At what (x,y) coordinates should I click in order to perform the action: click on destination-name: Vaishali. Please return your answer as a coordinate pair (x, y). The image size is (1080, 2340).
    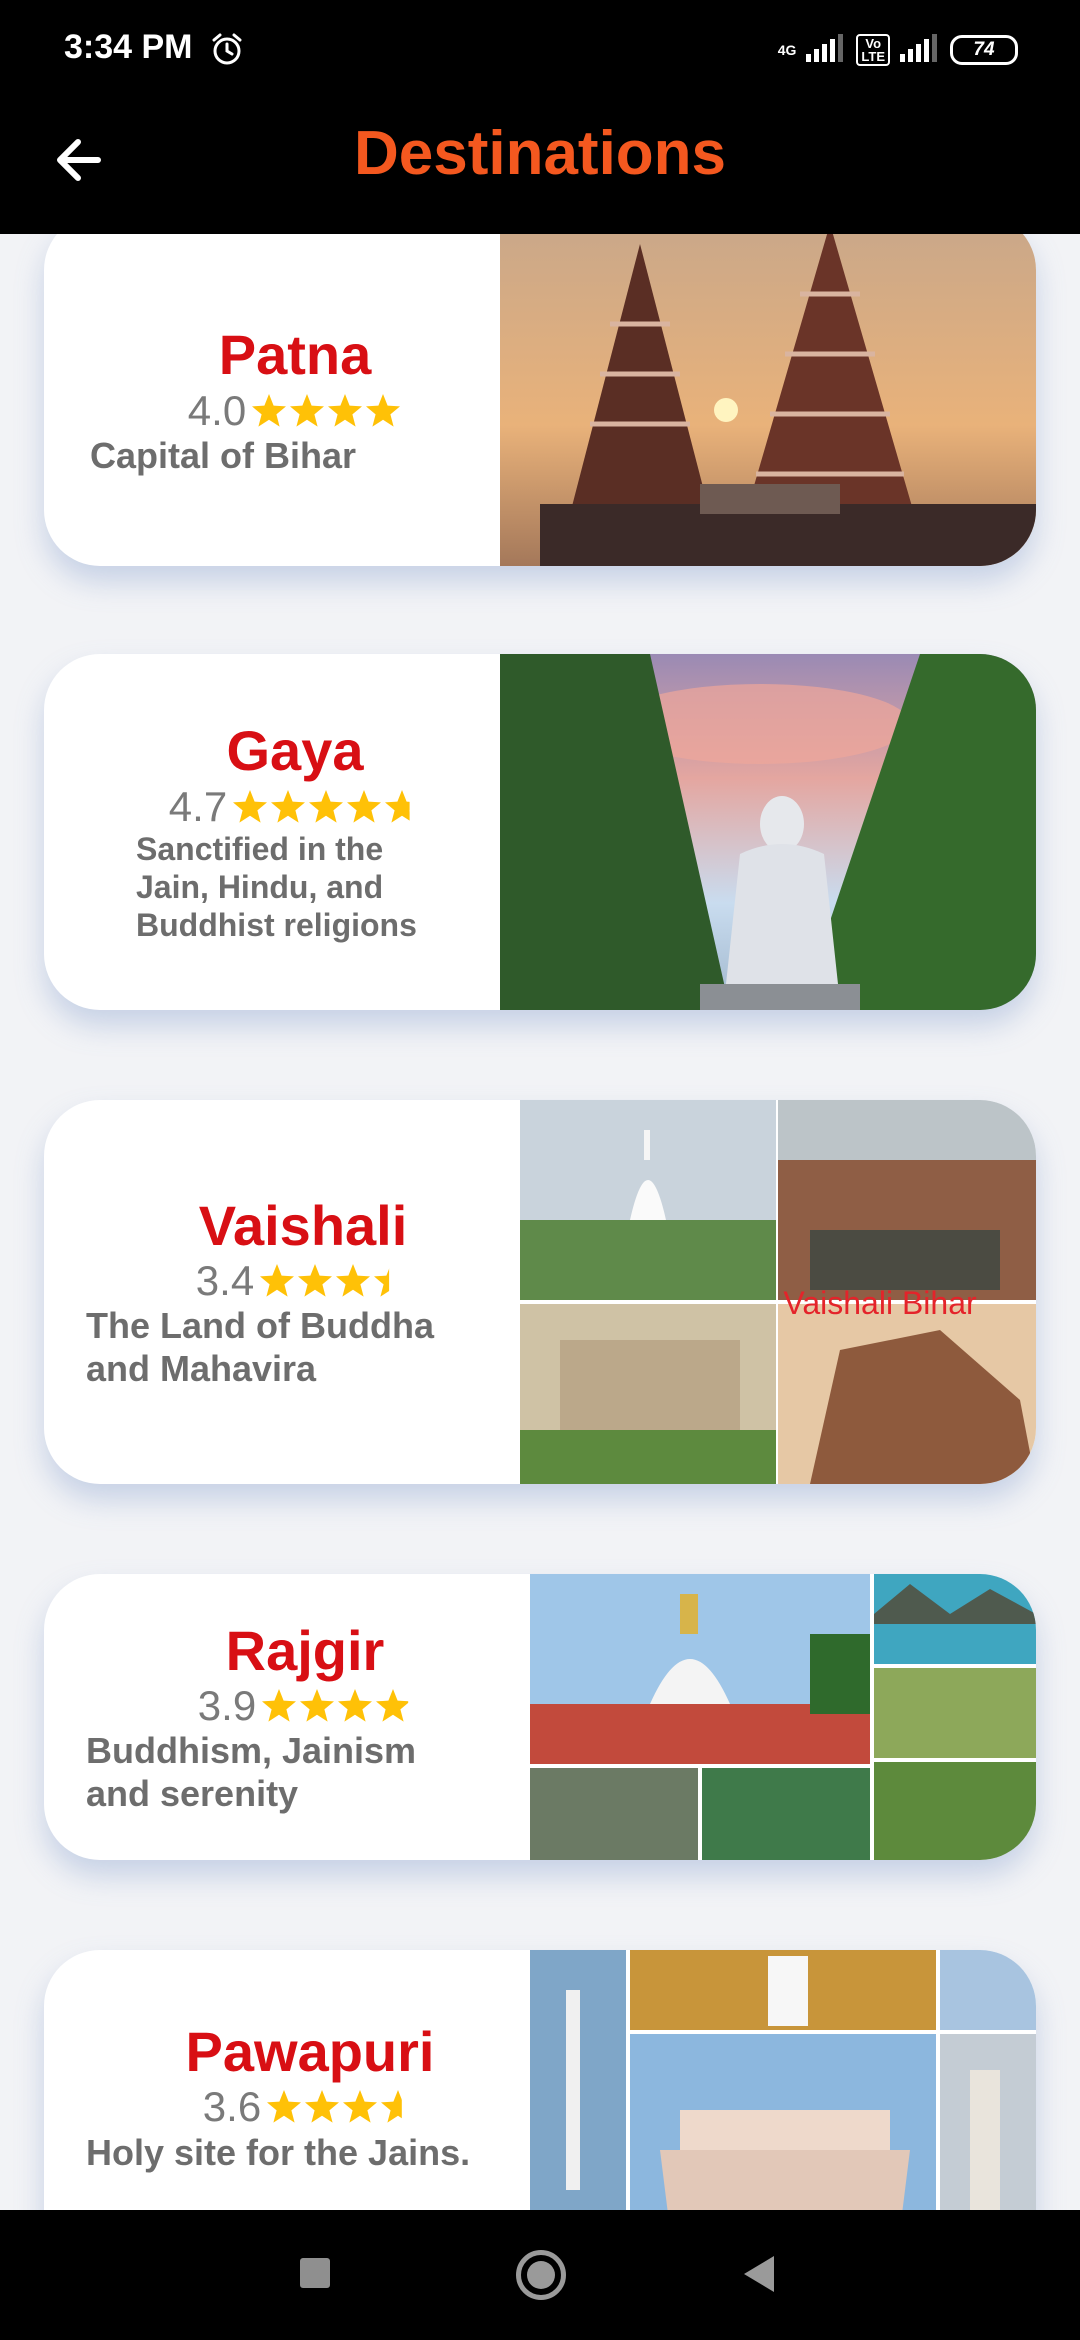
    Looking at the image, I should click on (303, 1225).